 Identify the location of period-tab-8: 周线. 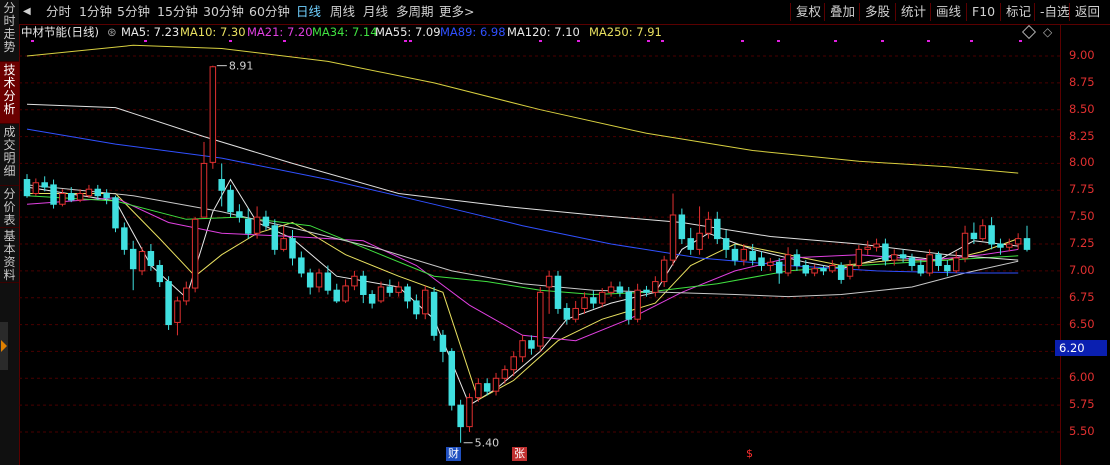
(342, 12).